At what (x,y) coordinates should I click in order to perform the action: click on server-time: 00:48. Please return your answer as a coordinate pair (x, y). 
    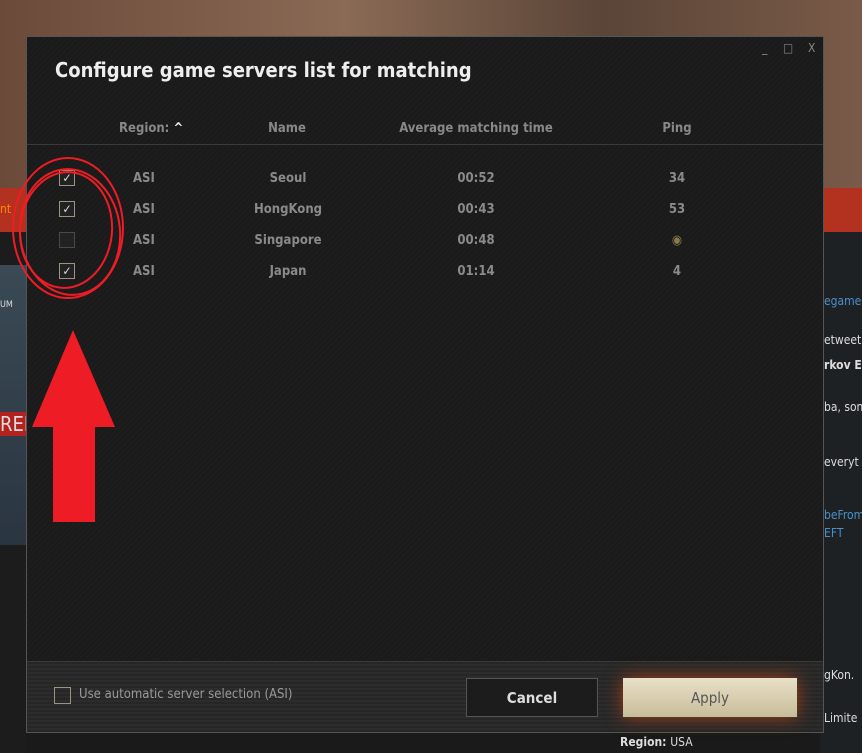
    Looking at the image, I should click on (476, 240).